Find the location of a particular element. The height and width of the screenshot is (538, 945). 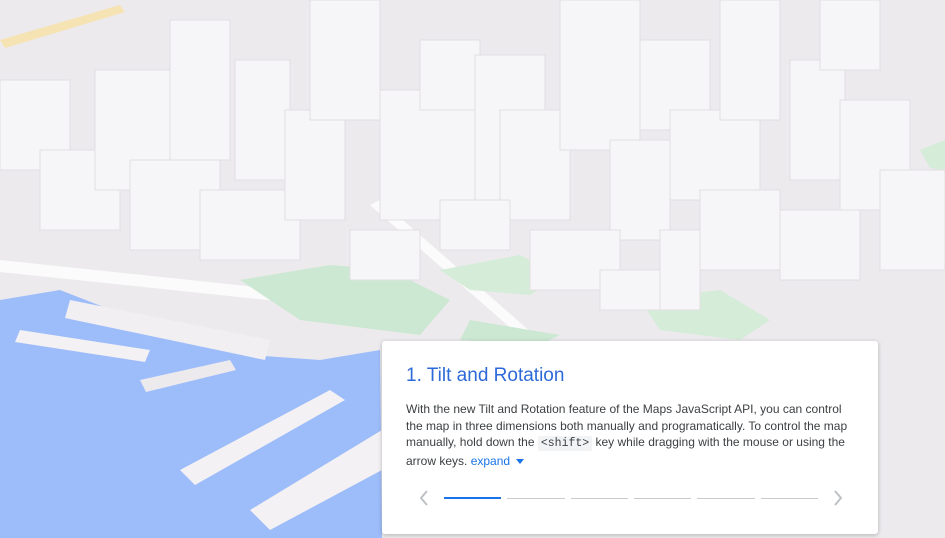

expand-label: expand is located at coordinates (490, 461).